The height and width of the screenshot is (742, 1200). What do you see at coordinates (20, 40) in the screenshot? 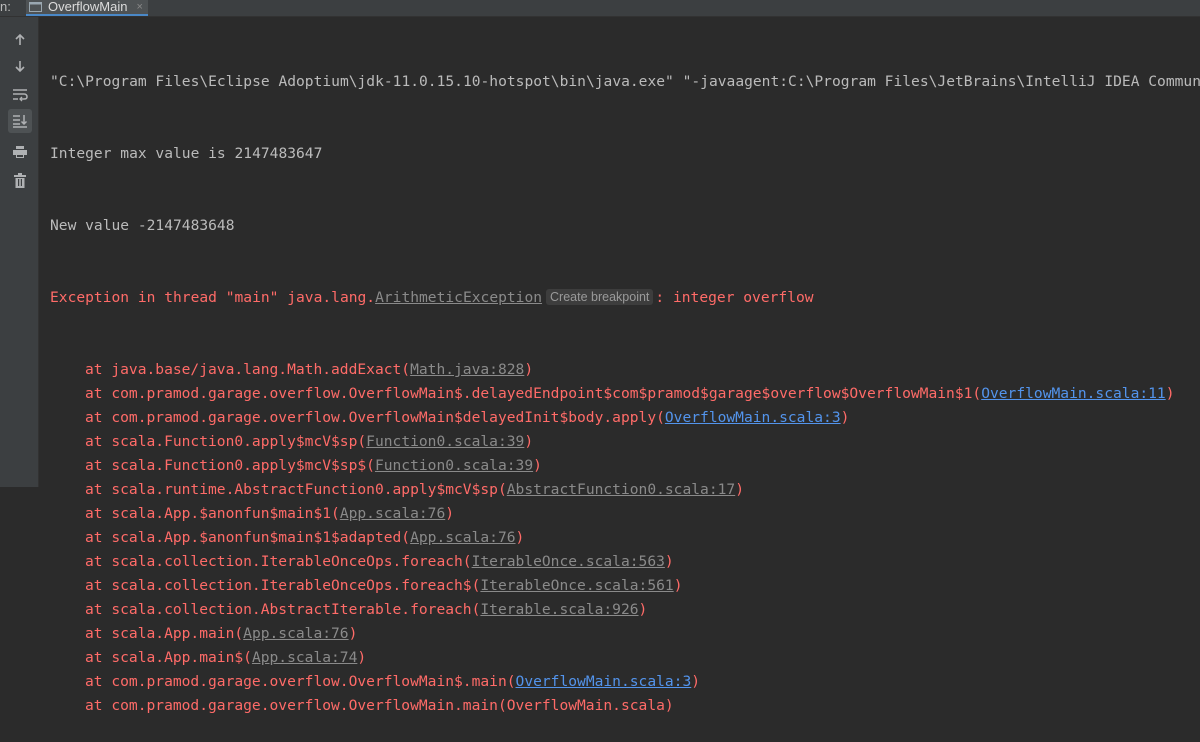
I see `up-arrow-icon` at bounding box center [20, 40].